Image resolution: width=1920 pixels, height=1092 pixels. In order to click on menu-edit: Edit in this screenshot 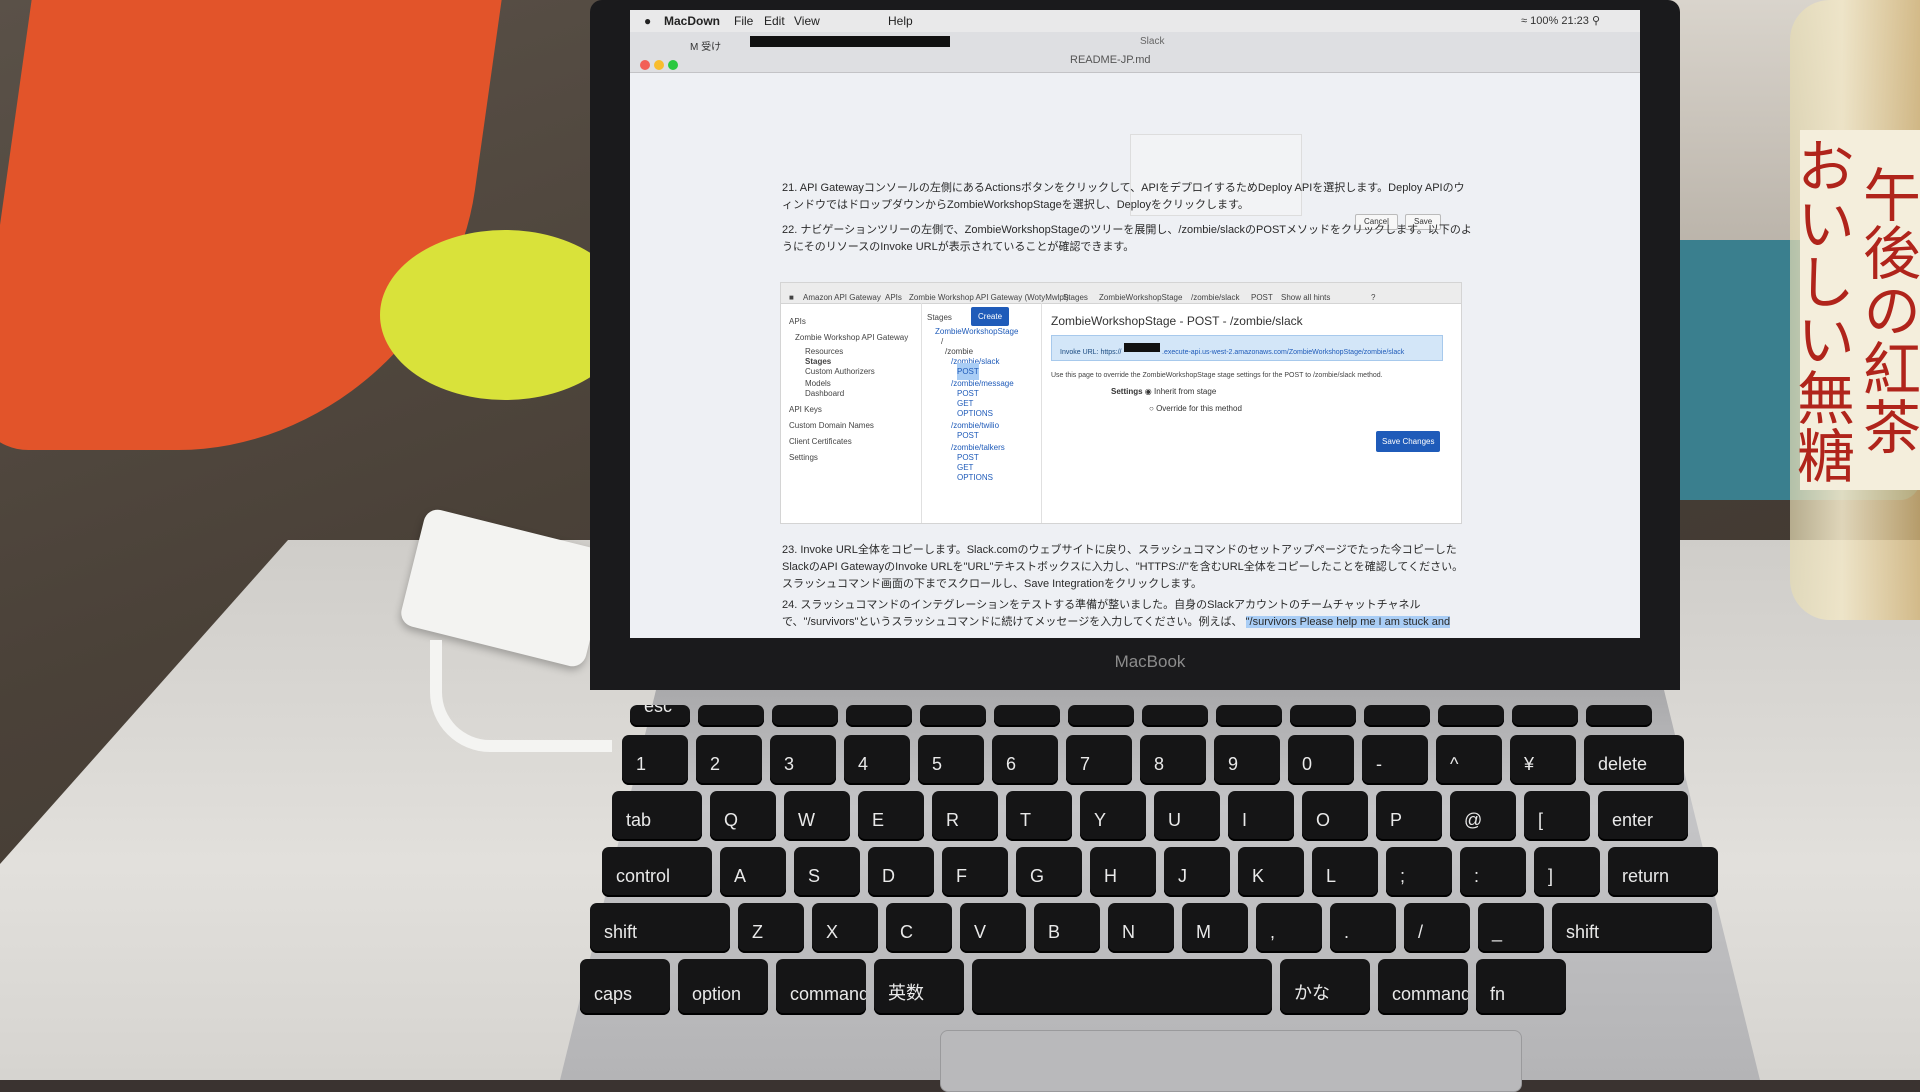, I will do `click(774, 21)`.